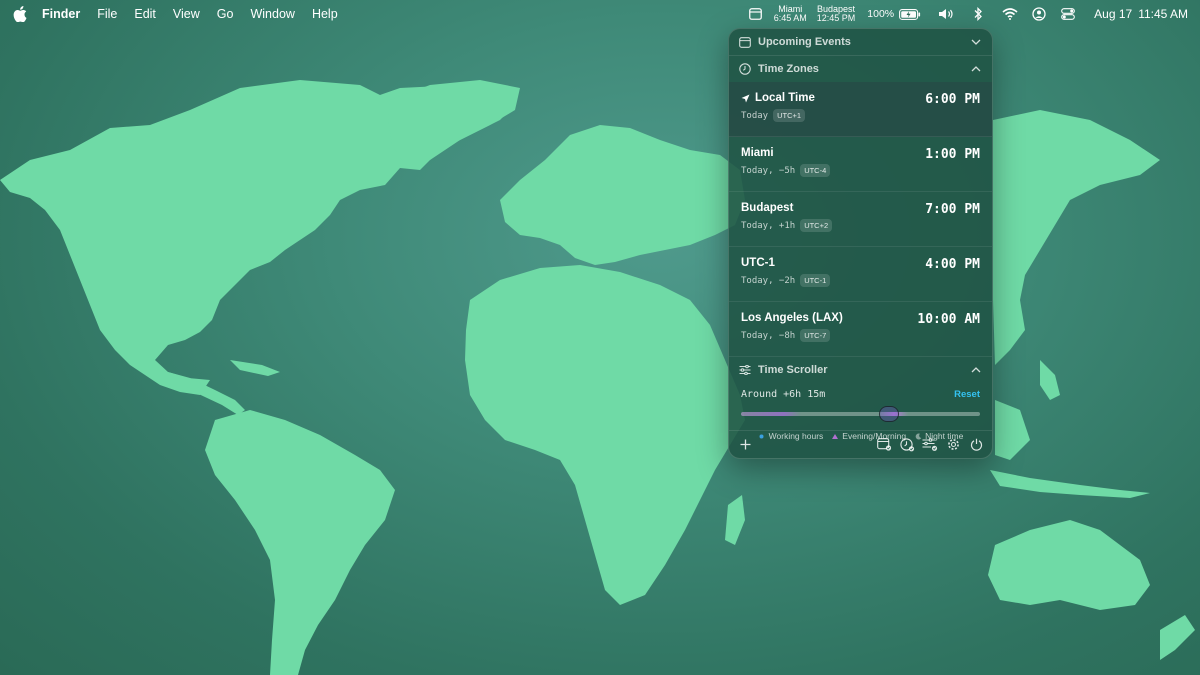  Describe the element at coordinates (792, 318) in the screenshot. I see `timezone-name: Los Angeles (LAX)` at that location.